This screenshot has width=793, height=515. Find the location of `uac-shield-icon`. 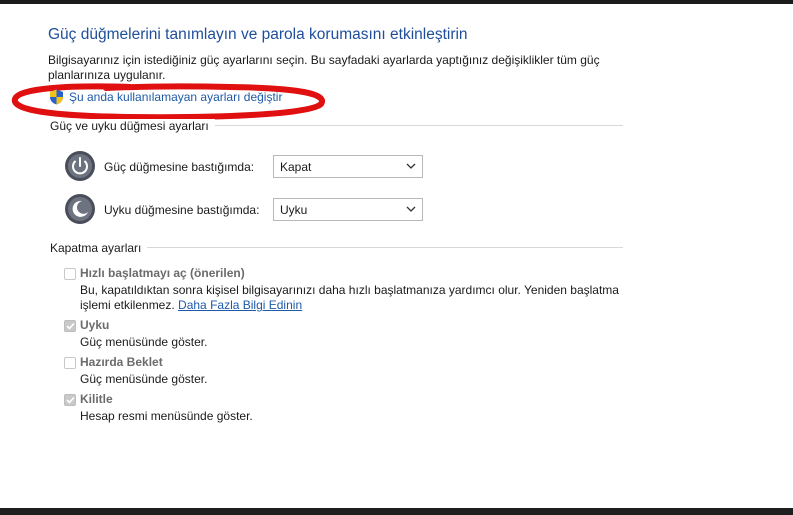

uac-shield-icon is located at coordinates (56, 97).